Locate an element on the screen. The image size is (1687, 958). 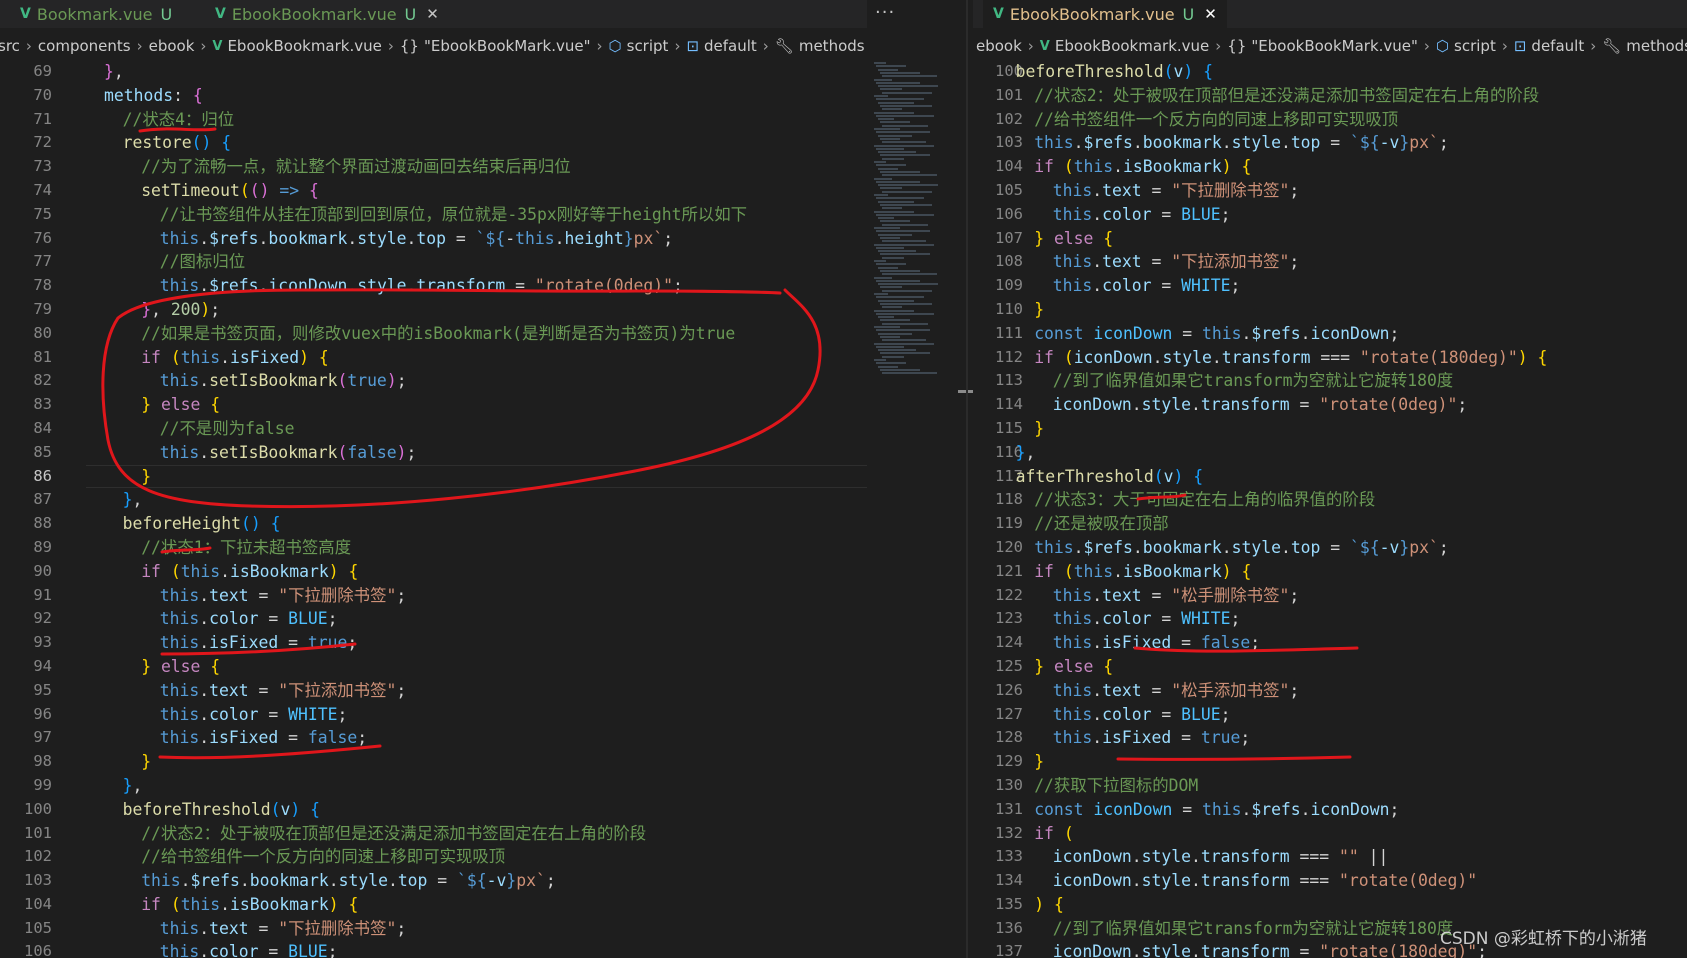
code-line: 81 if (this.isFixed) { is located at coordinates (433, 358).